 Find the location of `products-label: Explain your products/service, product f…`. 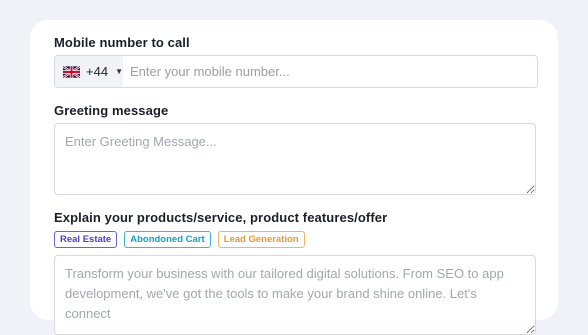

products-label: Explain your products/service, product f… is located at coordinates (221, 217).